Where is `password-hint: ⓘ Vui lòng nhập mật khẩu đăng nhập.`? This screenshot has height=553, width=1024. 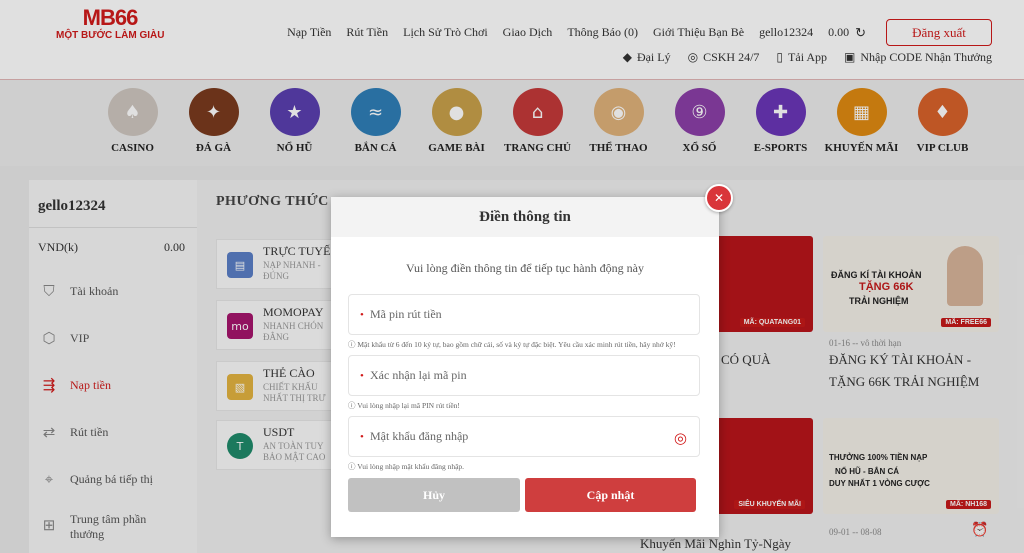
password-hint: ⓘ Vui lòng nhập mật khẩu đăng nhập. is located at coordinates (406, 466).